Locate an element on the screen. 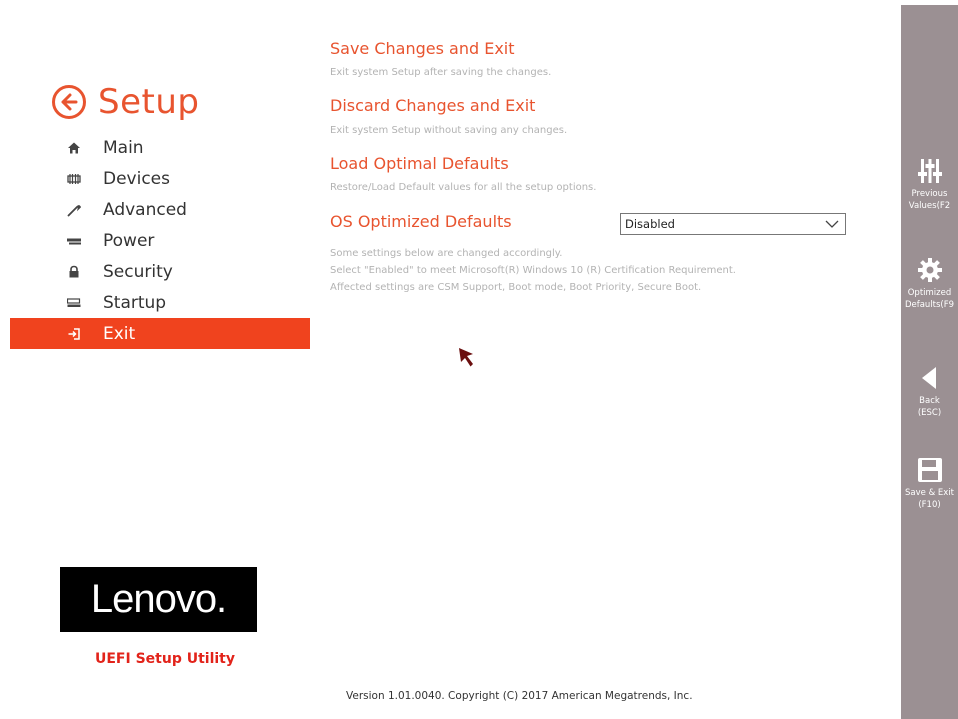 The image size is (958, 719). gear-icon is located at coordinates (929, 270).